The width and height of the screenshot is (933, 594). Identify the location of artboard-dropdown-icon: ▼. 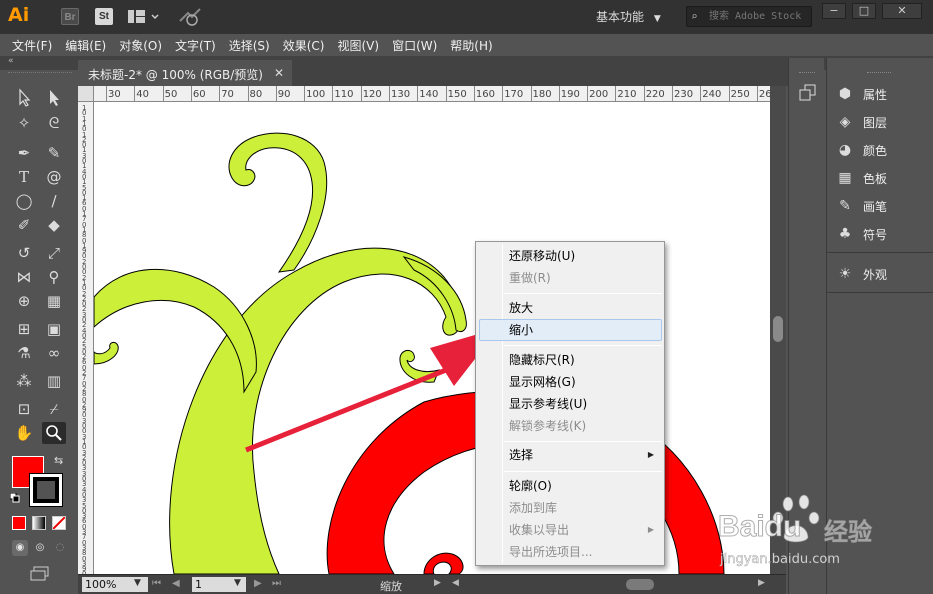
(237, 583).